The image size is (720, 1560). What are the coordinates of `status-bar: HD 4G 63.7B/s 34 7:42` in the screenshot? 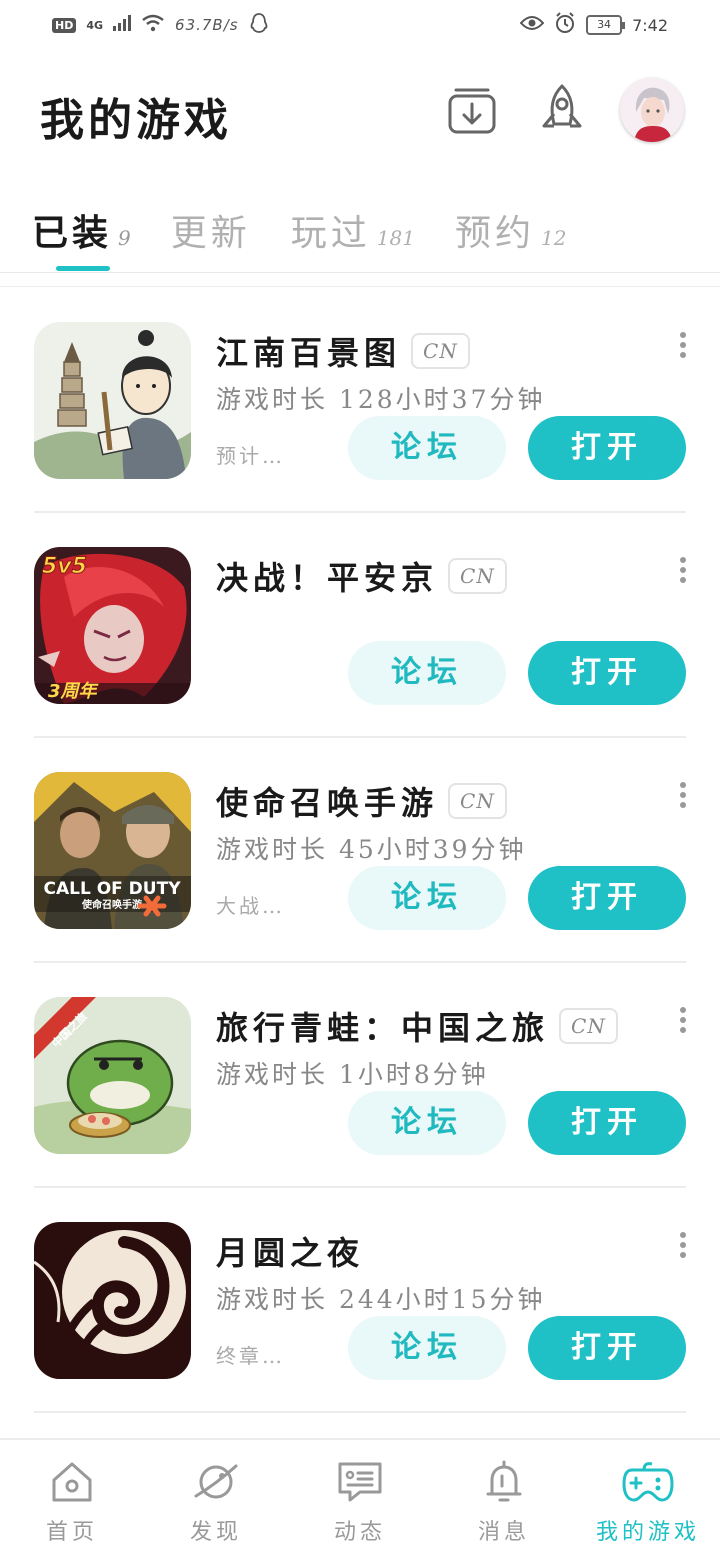 It's located at (360, 25).